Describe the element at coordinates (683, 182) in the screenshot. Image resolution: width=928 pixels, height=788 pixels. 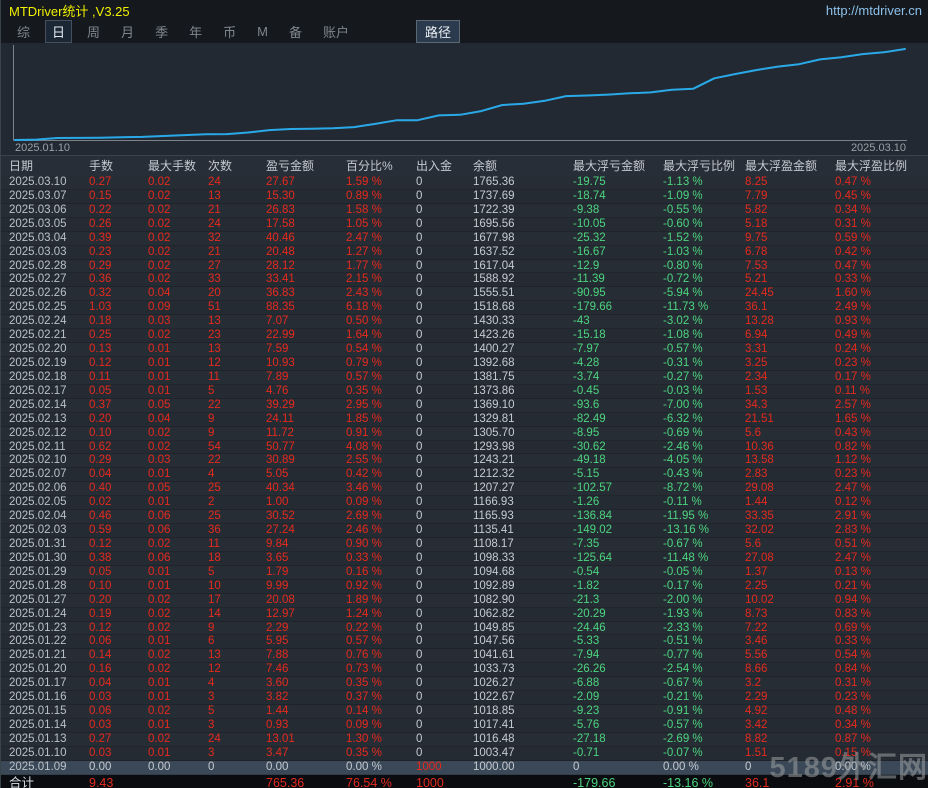
I see `cell: -1.13 %` at that location.